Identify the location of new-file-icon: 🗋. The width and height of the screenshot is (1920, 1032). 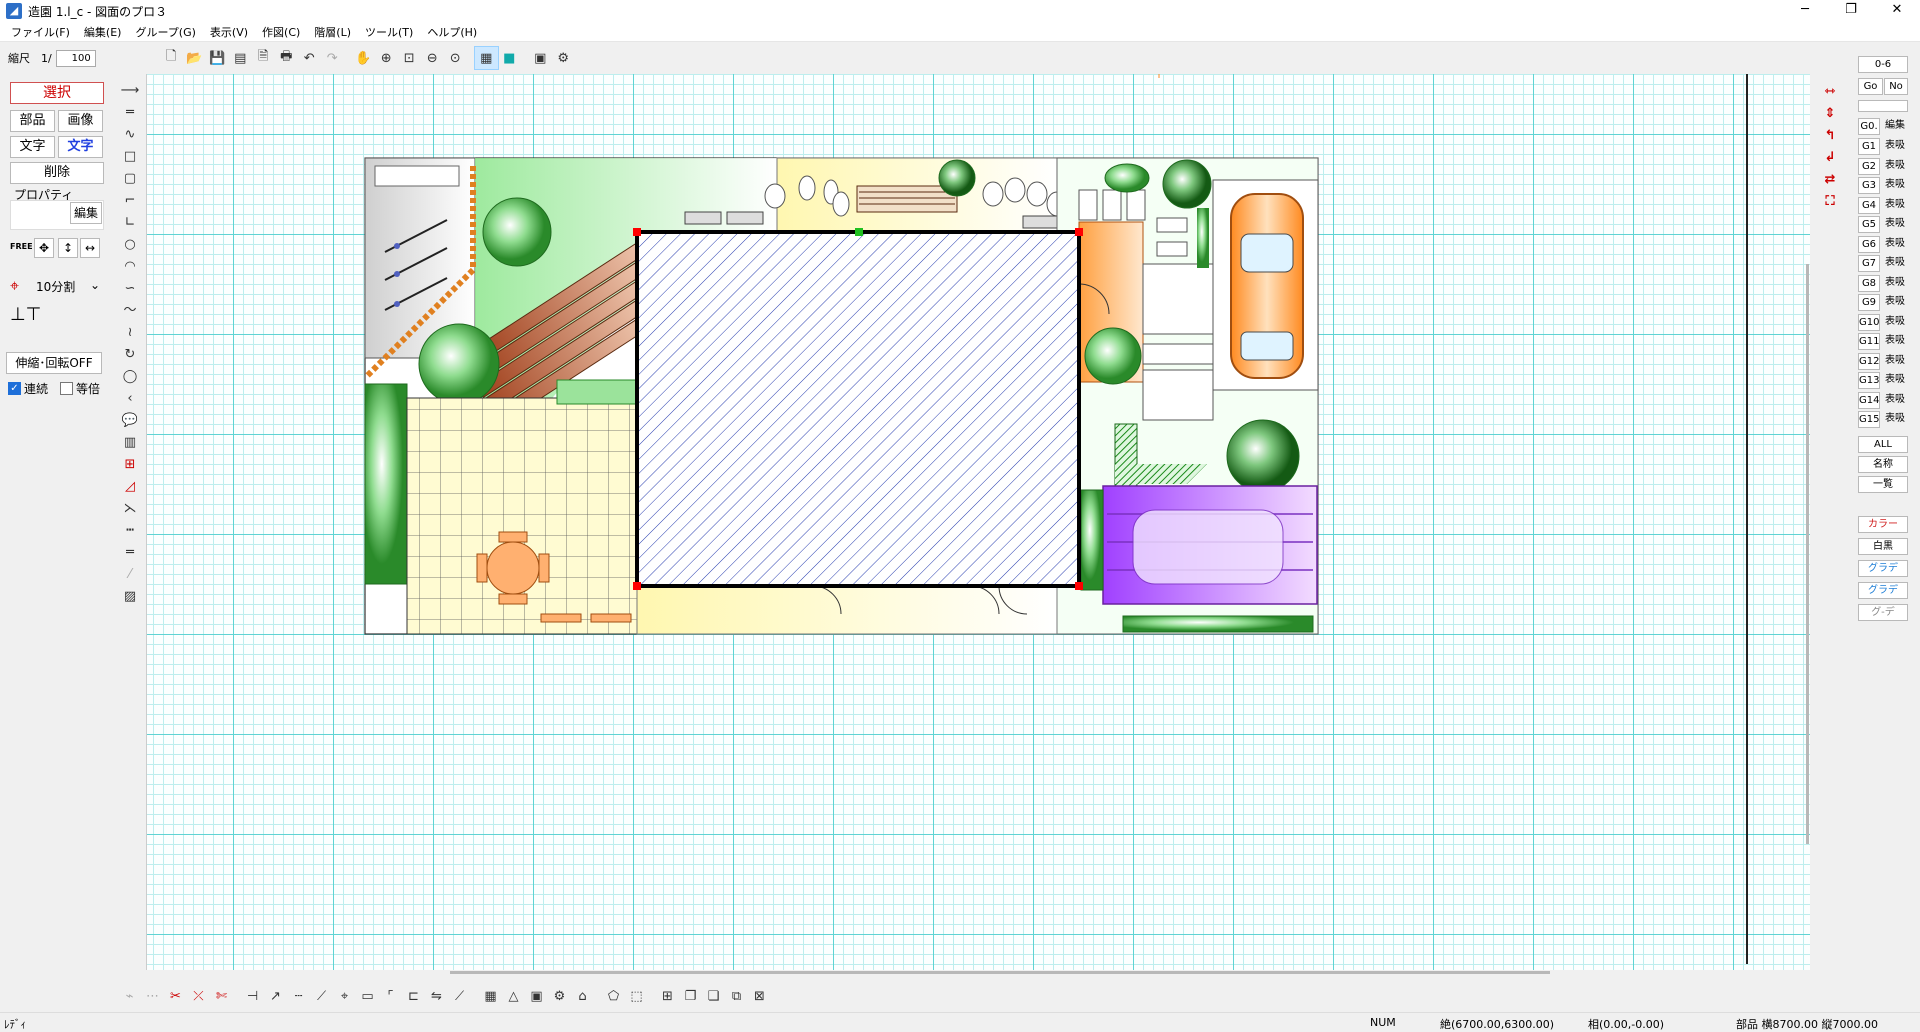
(171, 58).